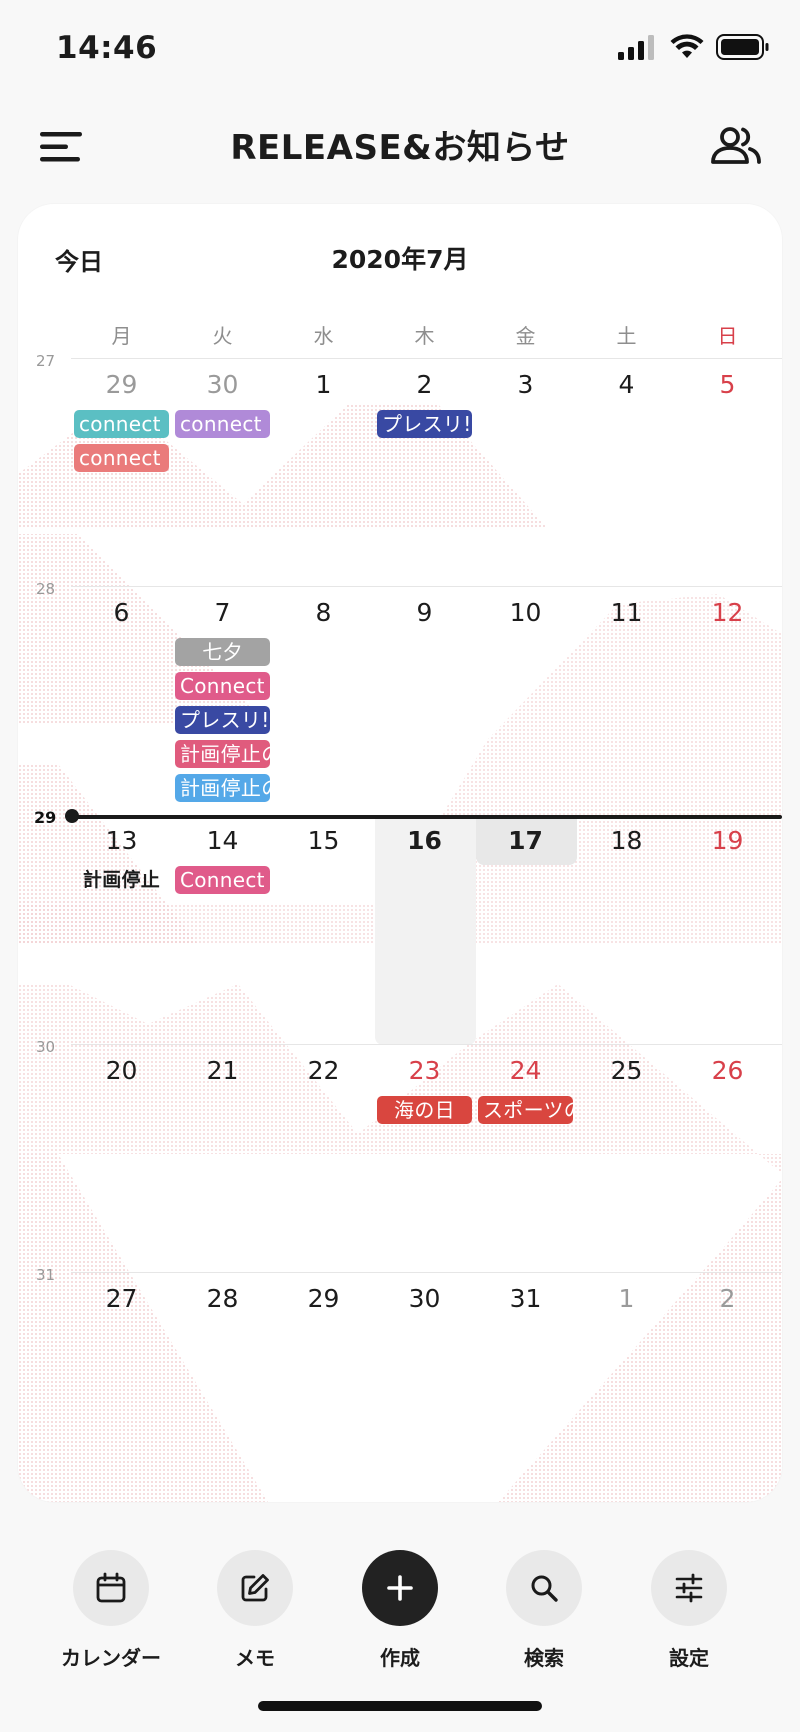  What do you see at coordinates (222, 336) in the screenshot?
I see `weekday-tue: 火` at bounding box center [222, 336].